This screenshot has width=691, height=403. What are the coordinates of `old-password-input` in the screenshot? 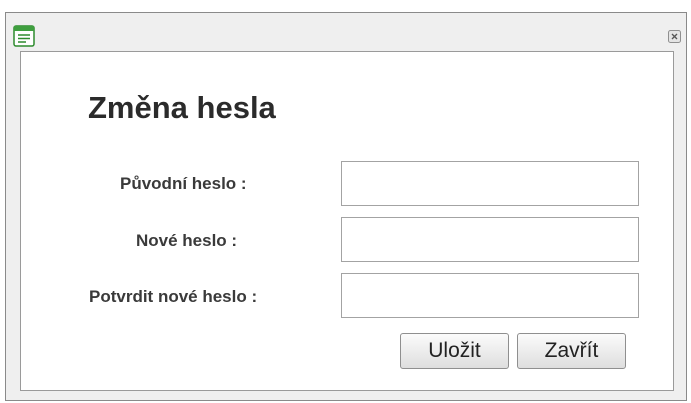 It's located at (490, 183).